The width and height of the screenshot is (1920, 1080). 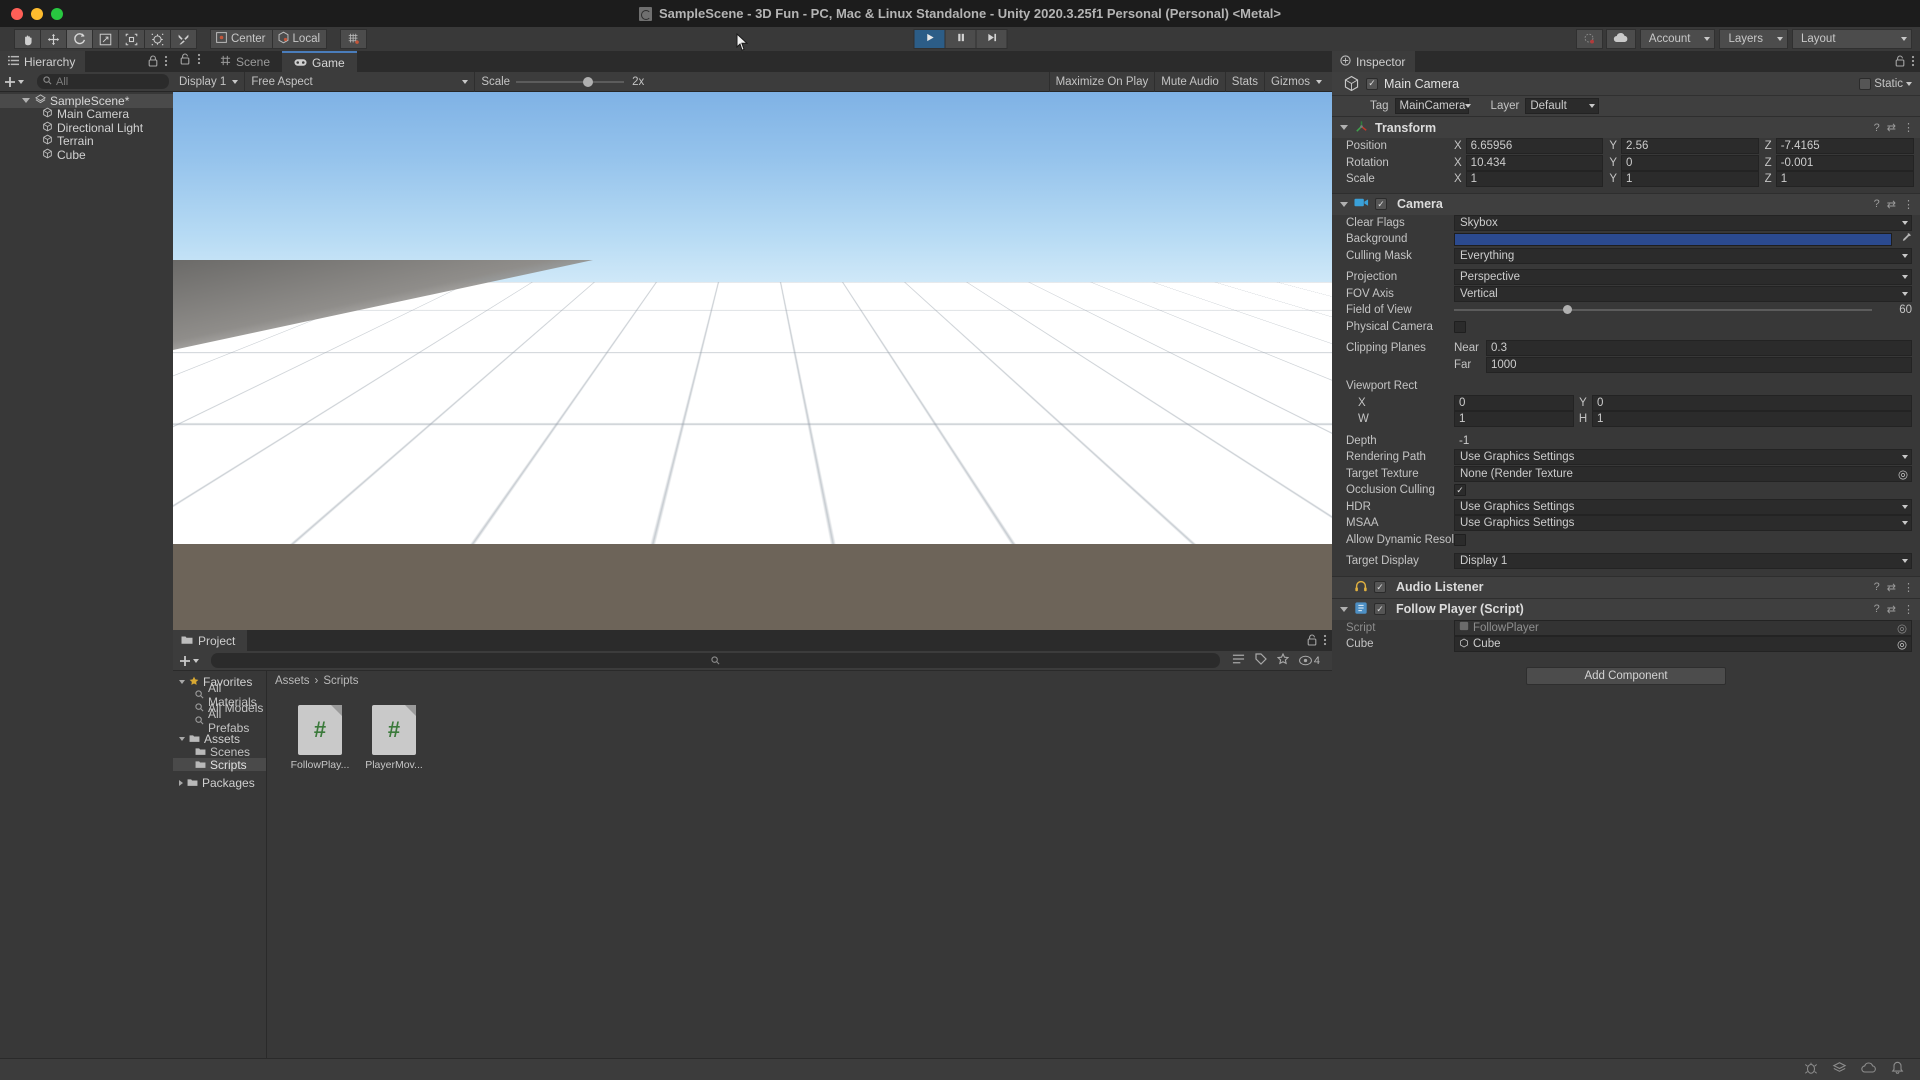 What do you see at coordinates (43, 61) in the screenshot?
I see `tab-hierarchy: Hierarchy` at bounding box center [43, 61].